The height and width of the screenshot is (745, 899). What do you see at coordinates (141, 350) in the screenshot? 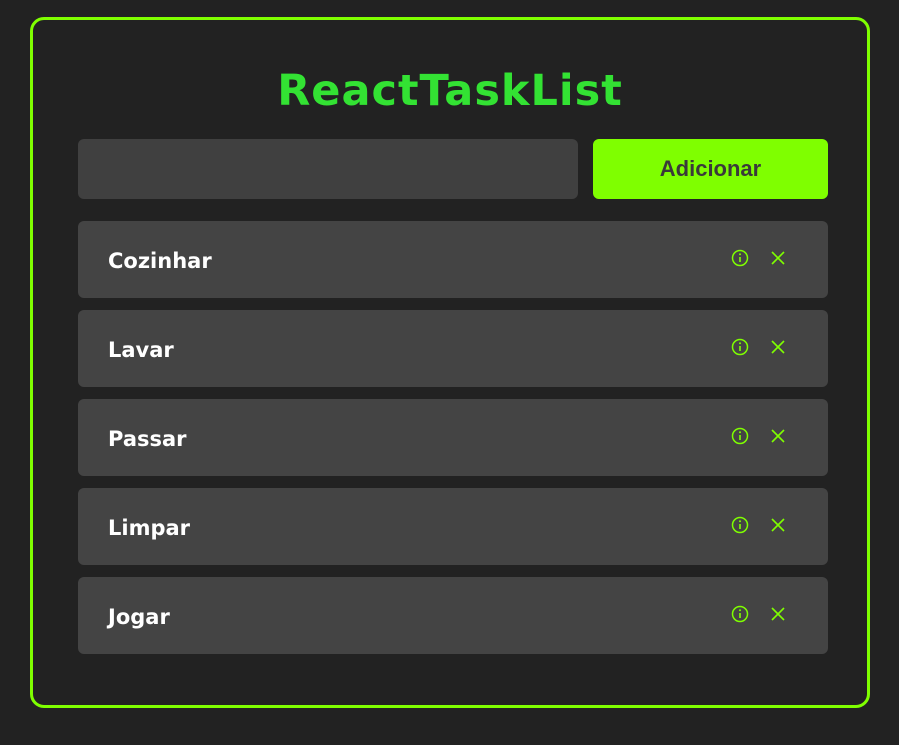
I see `task-title: Lavar` at bounding box center [141, 350].